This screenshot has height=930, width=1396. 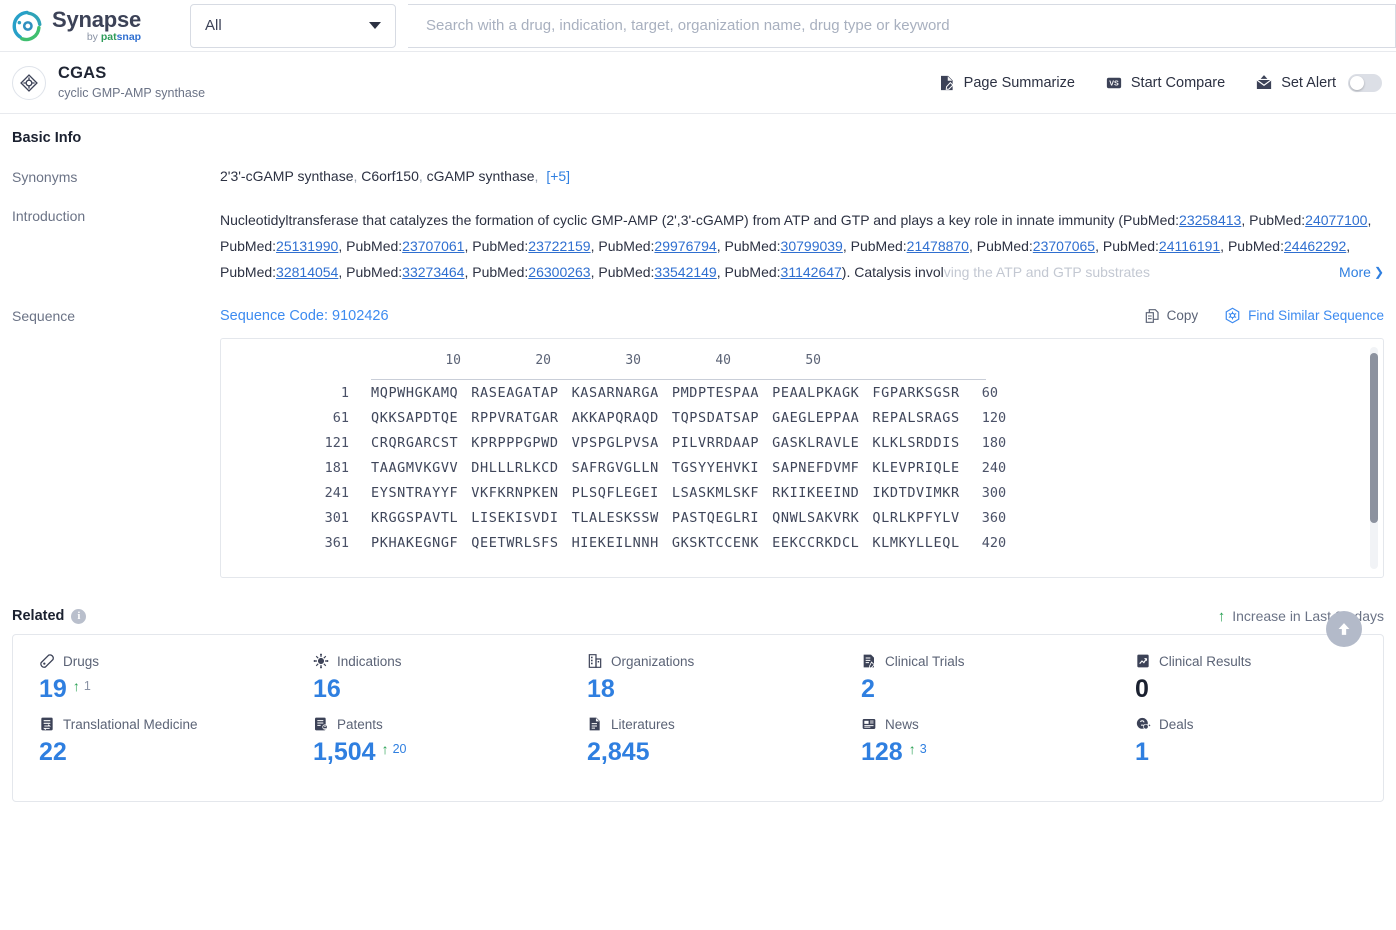 I want to click on pubmed-link: 24462292, so click(x=1315, y=246).